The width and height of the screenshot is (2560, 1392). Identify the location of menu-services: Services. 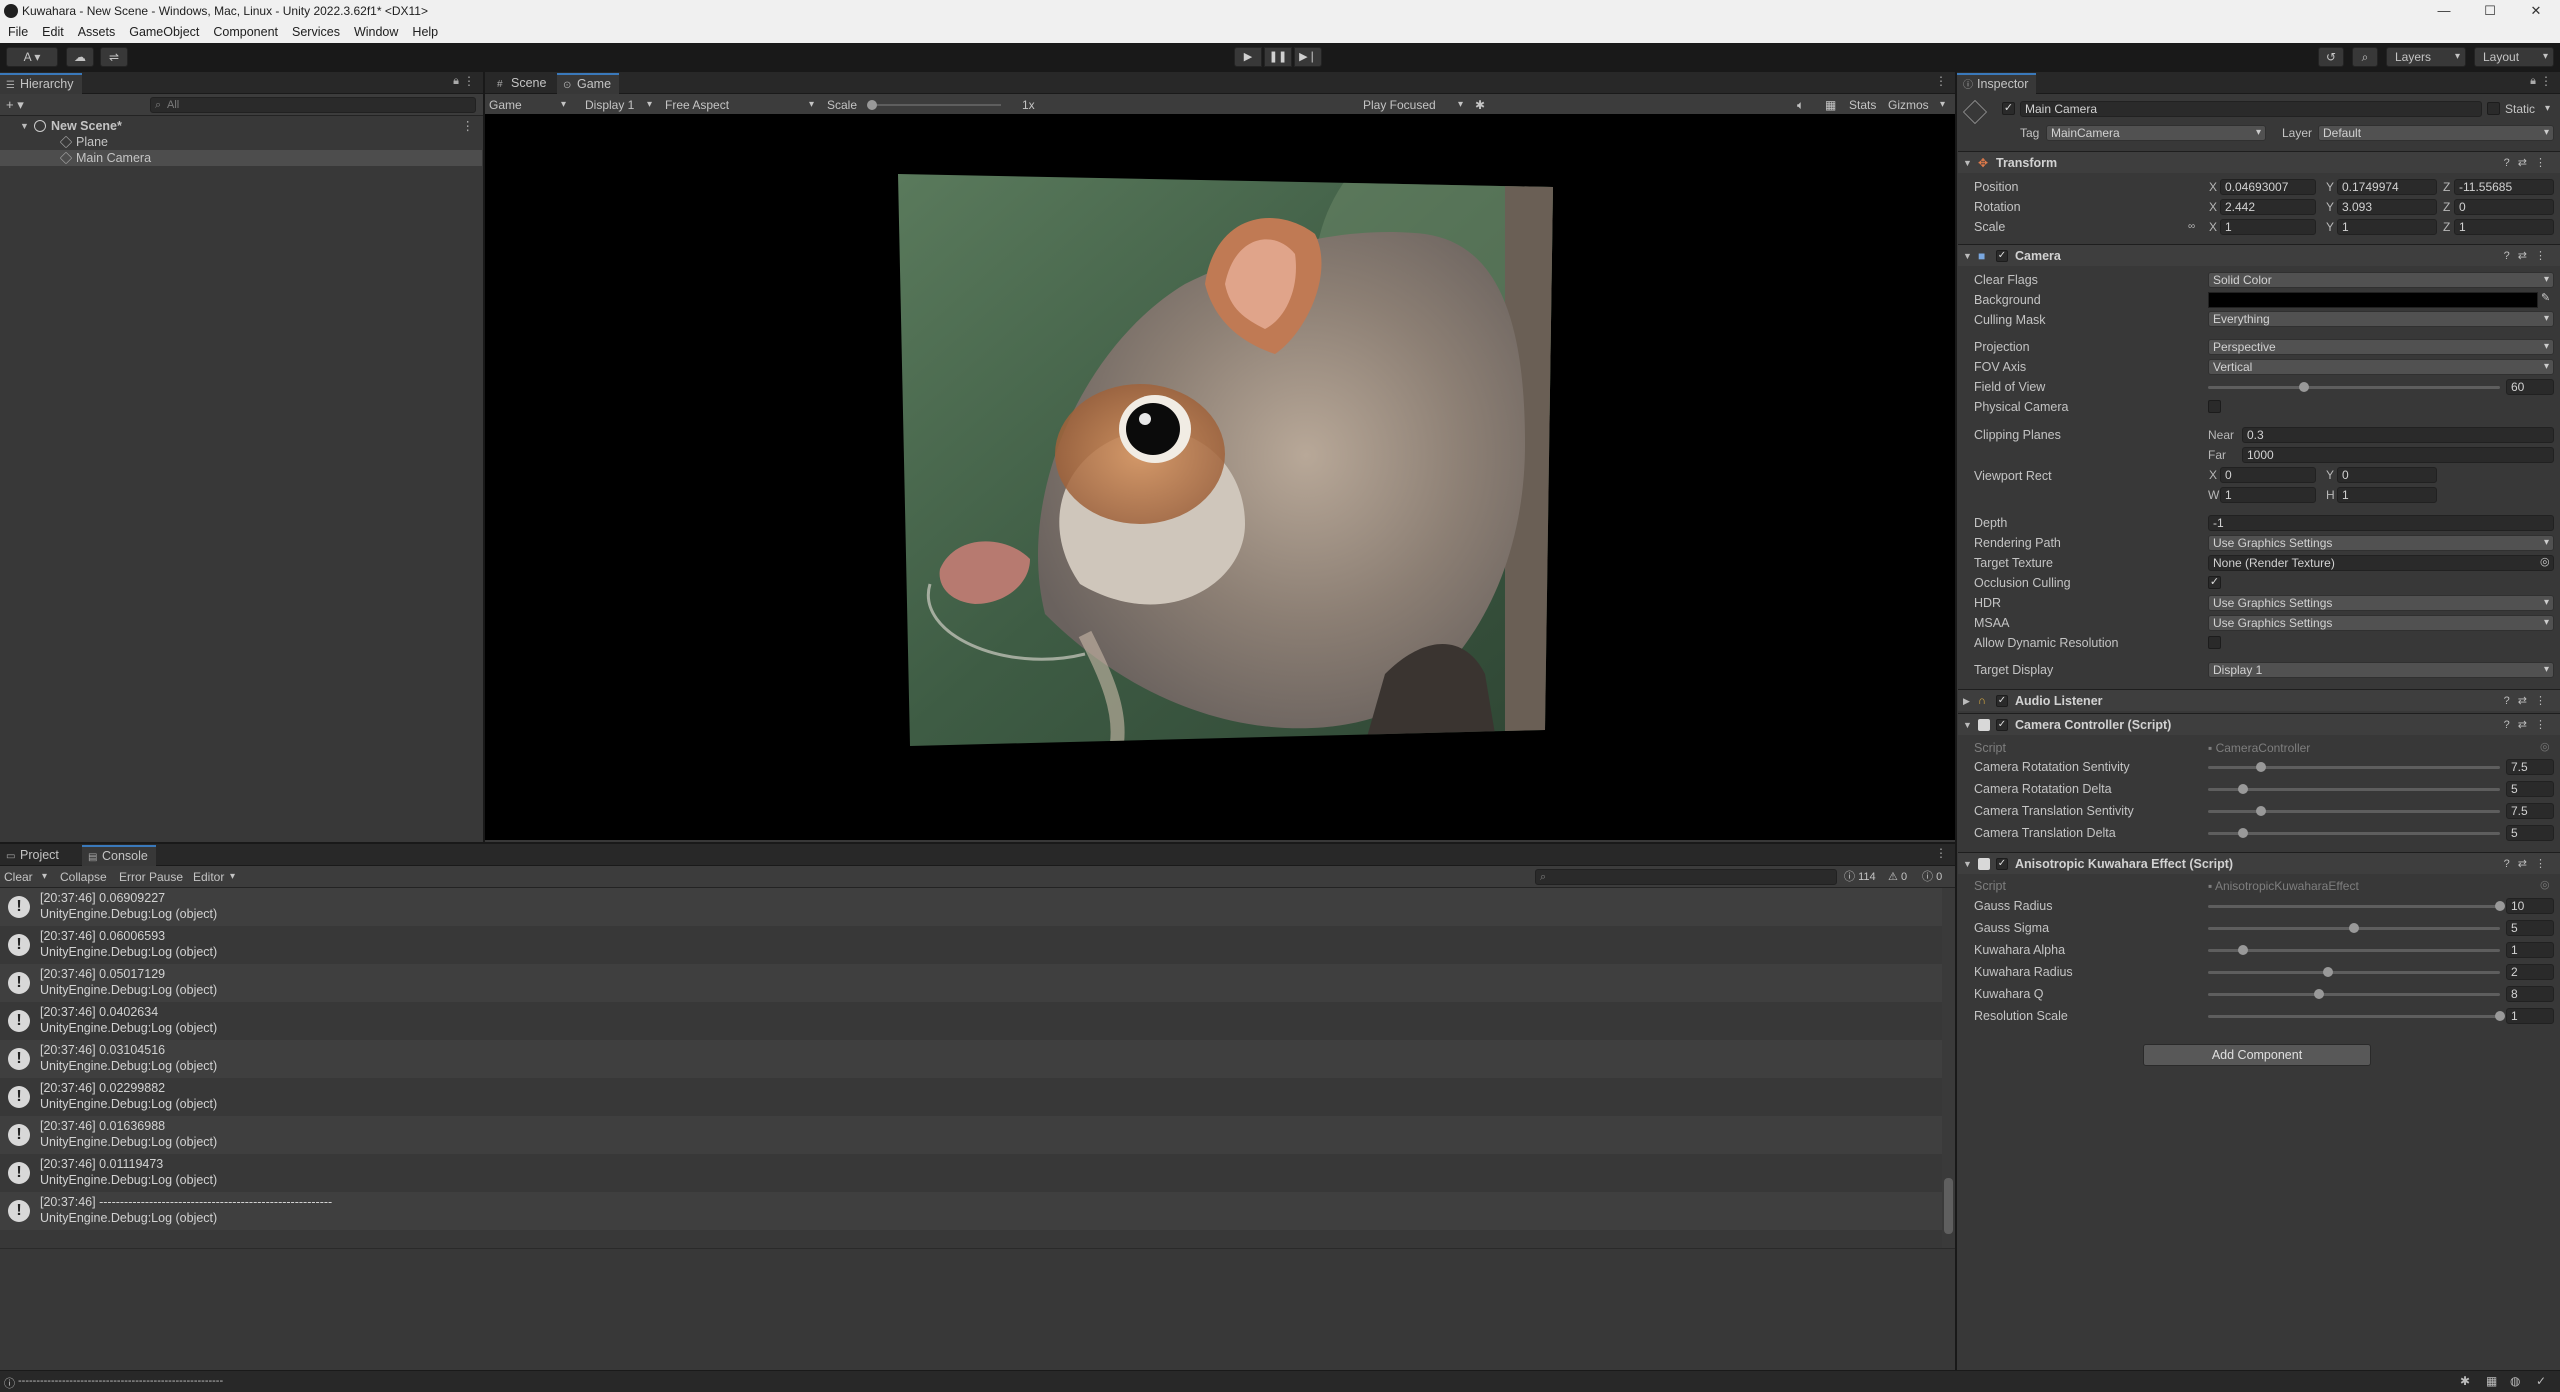
(315, 32).